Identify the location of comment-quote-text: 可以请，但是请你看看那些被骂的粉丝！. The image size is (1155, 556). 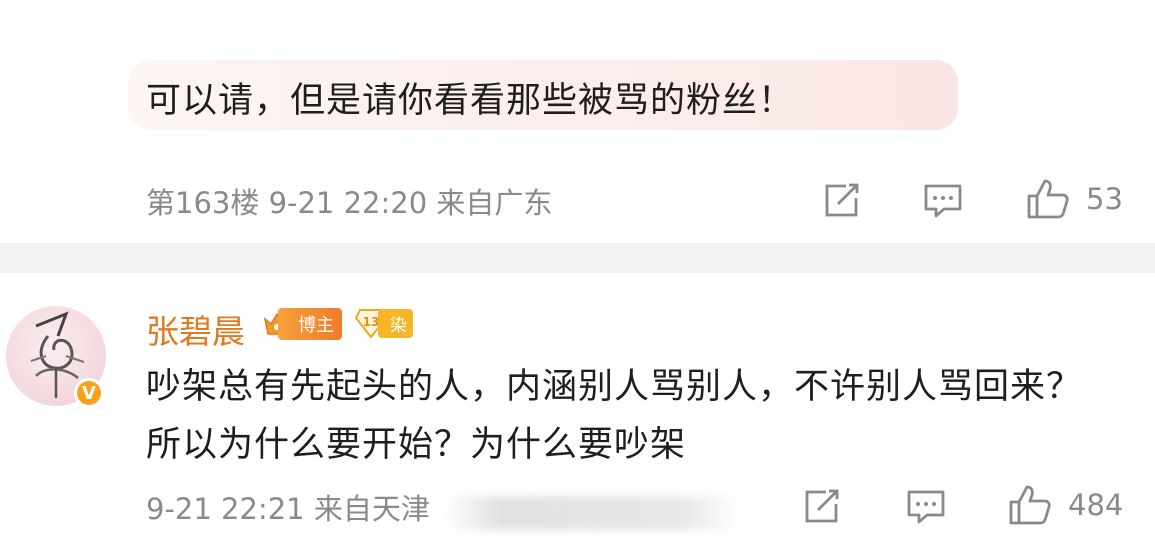
(470, 101).